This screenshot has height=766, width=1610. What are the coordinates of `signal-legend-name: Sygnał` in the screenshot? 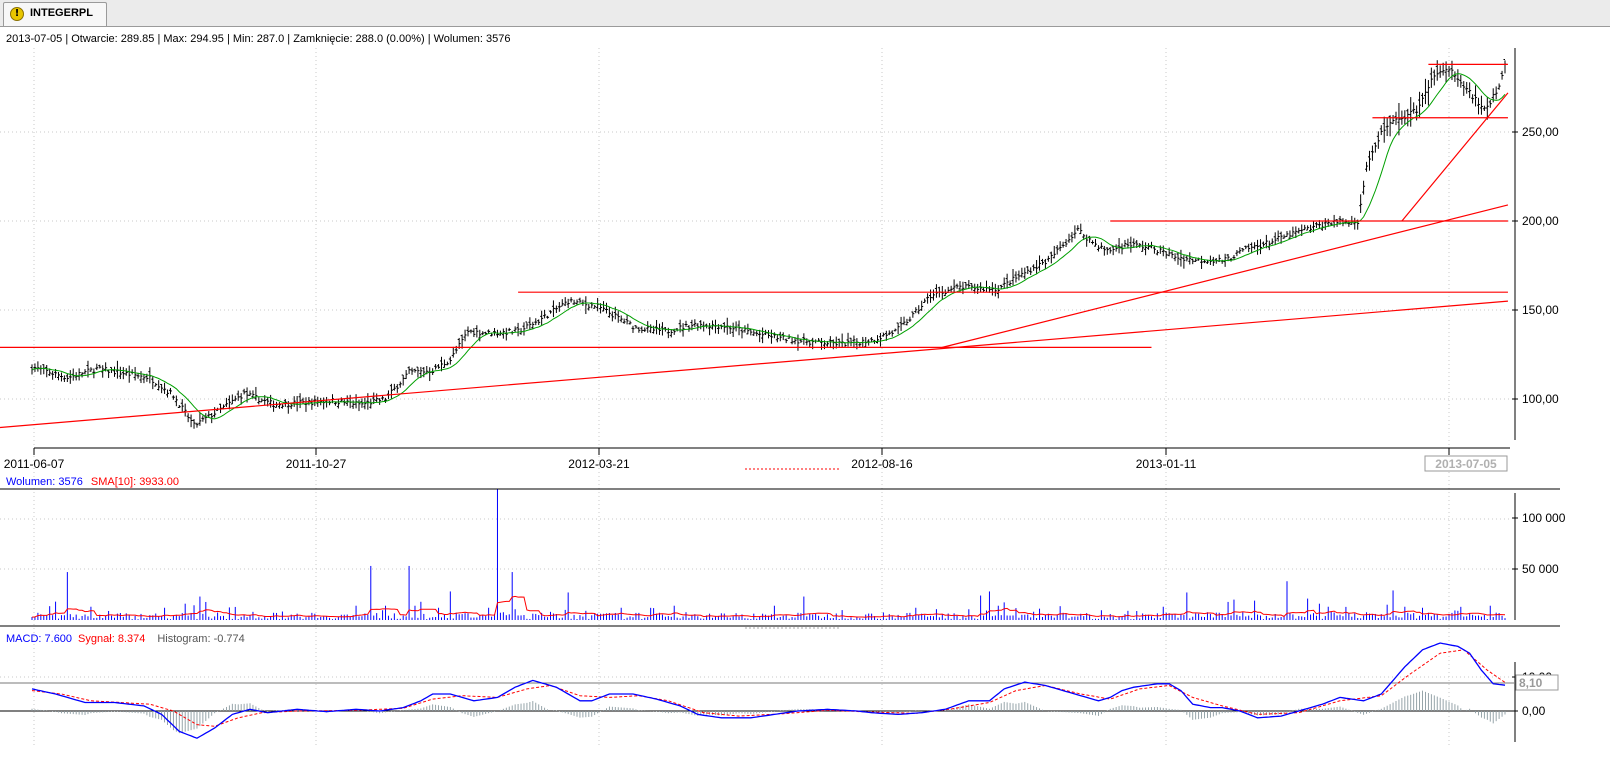 It's located at (95, 639).